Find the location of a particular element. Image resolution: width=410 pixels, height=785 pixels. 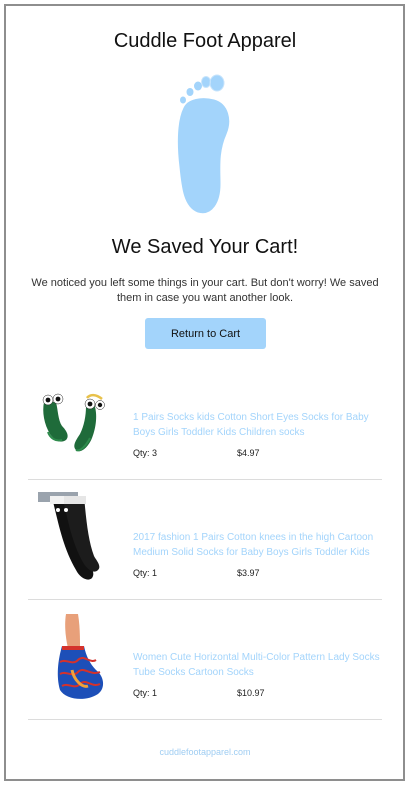

return-to-cart-button: Return to Cart is located at coordinates (205, 333).